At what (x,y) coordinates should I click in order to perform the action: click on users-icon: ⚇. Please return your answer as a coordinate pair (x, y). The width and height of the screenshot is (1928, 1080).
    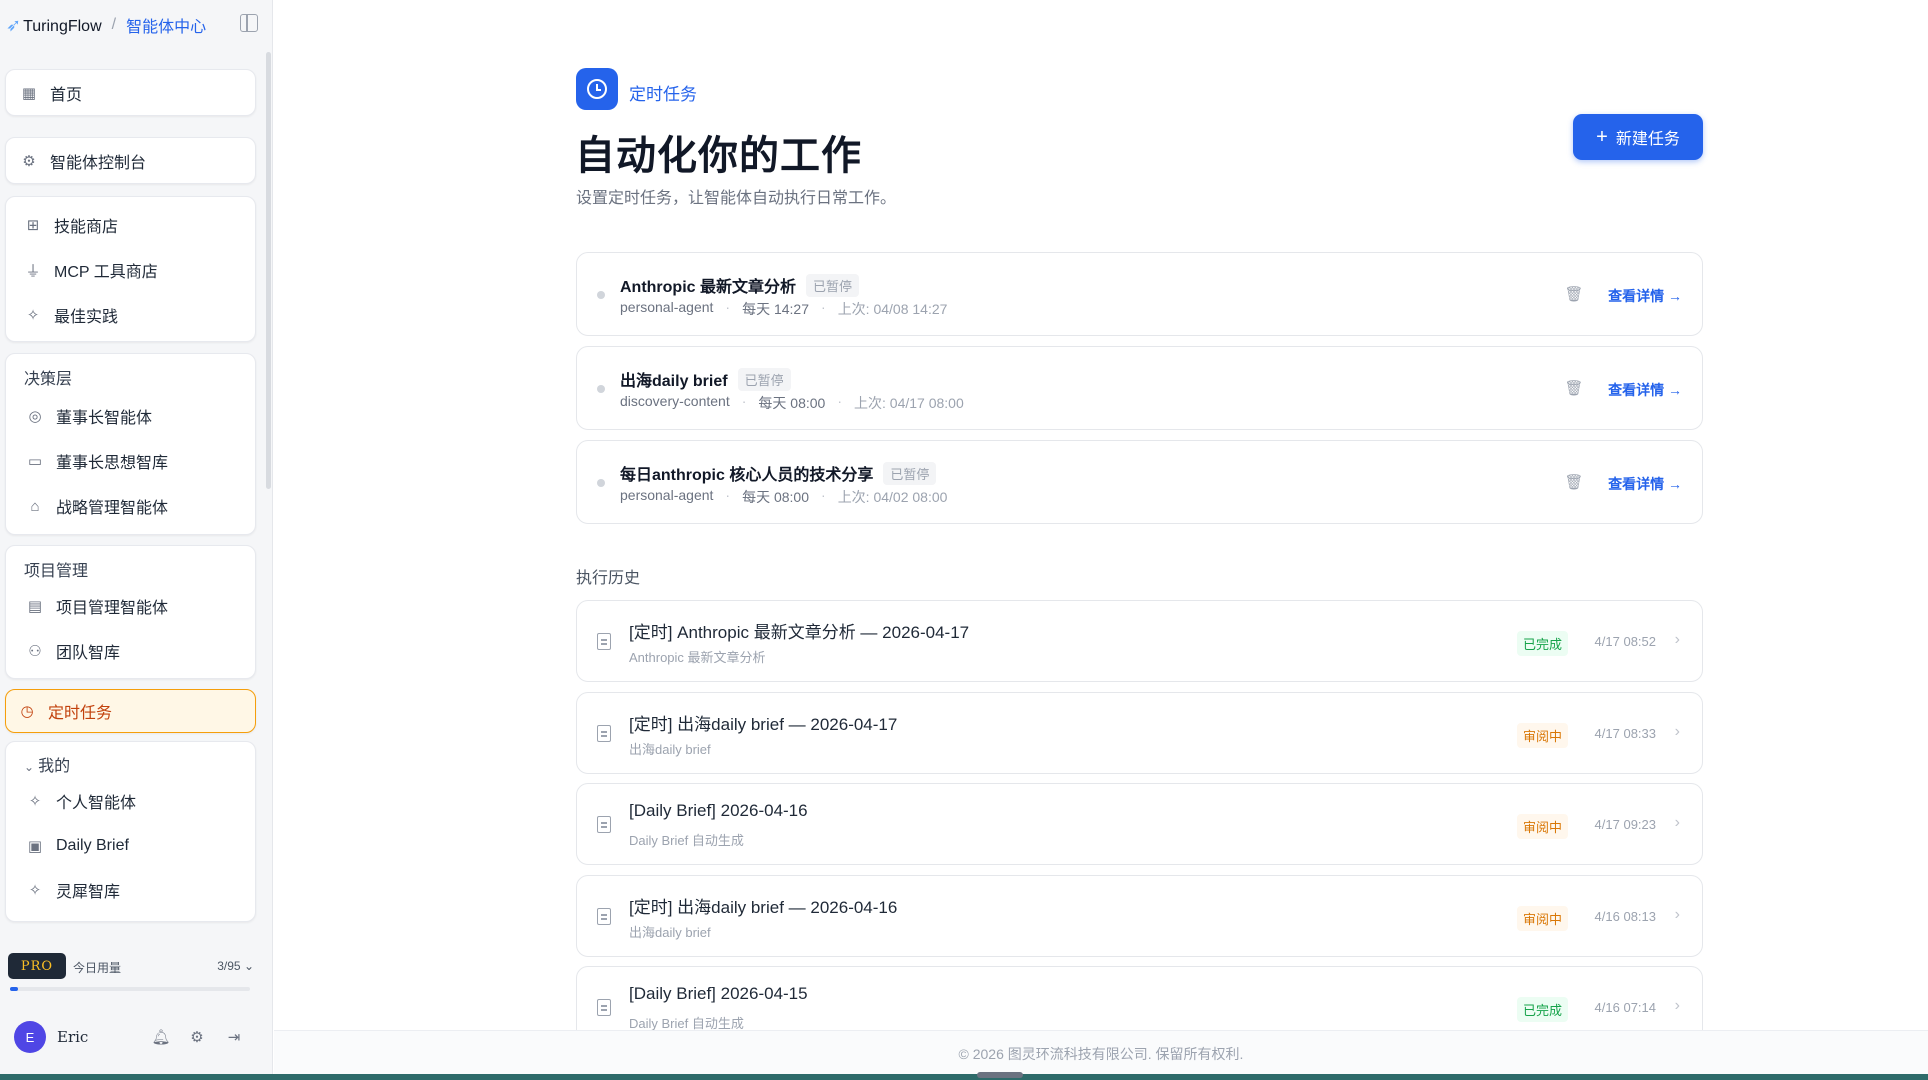
    Looking at the image, I should click on (35, 651).